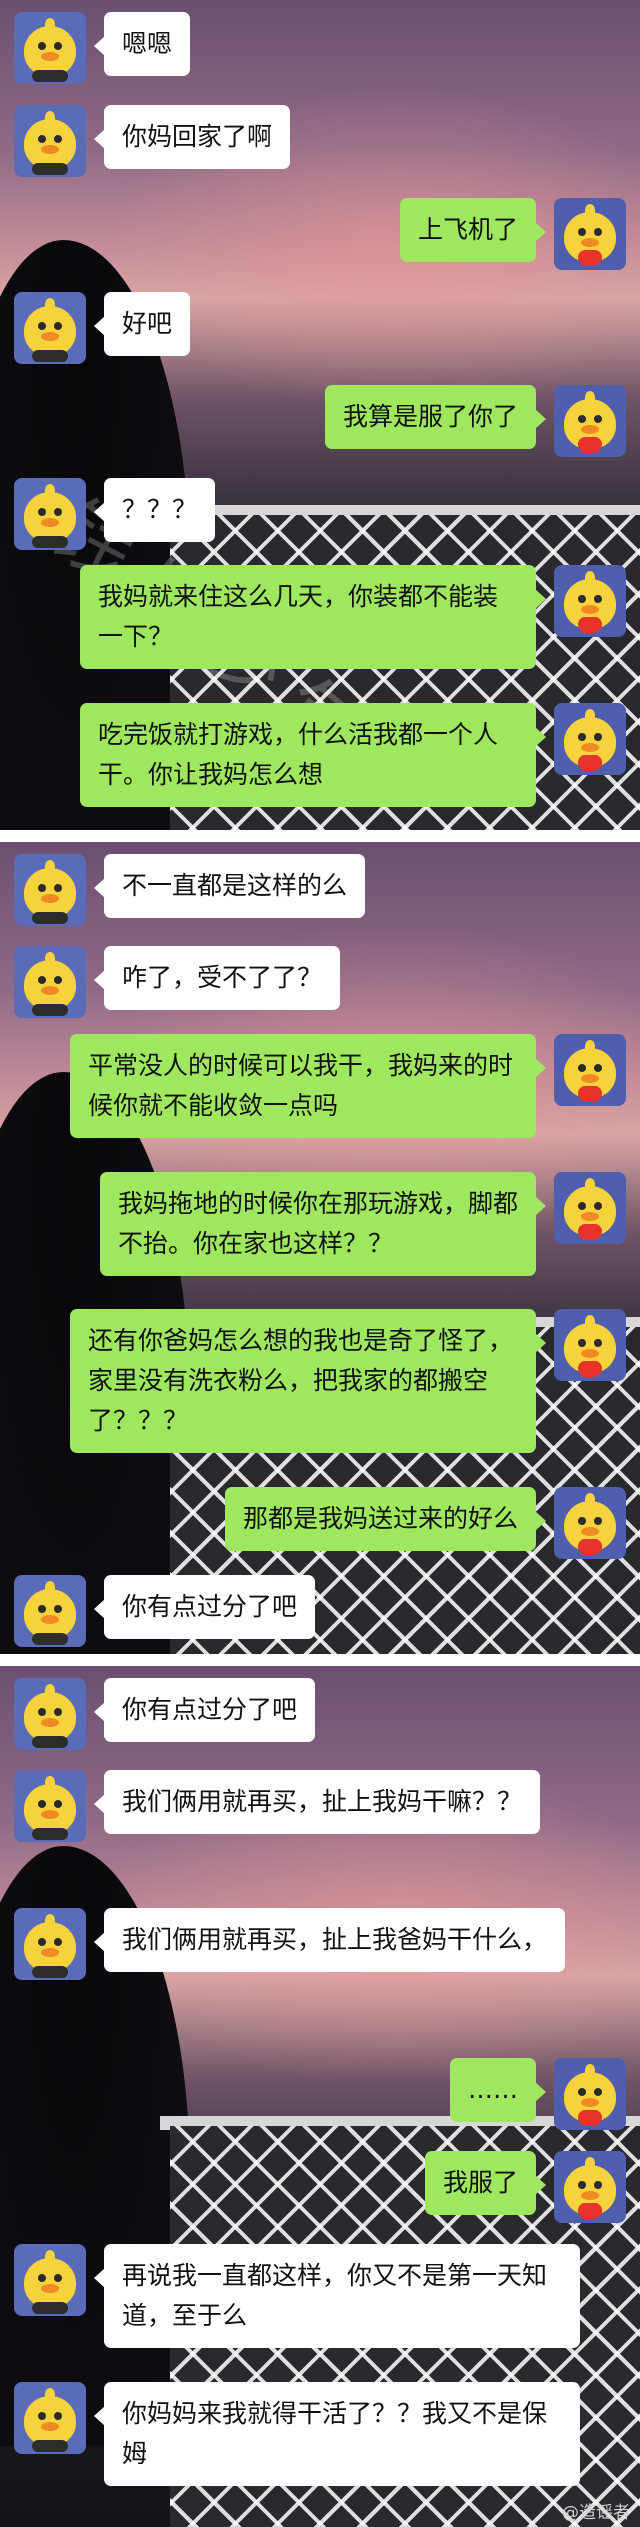 Image resolution: width=640 pixels, height=2527 pixels. What do you see at coordinates (596, 2513) in the screenshot?
I see `weibo-watermark: @造谣者` at bounding box center [596, 2513].